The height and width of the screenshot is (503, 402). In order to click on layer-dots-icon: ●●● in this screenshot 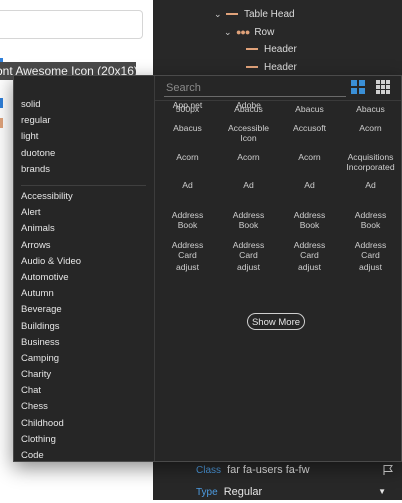, I will do `click(243, 32)`.